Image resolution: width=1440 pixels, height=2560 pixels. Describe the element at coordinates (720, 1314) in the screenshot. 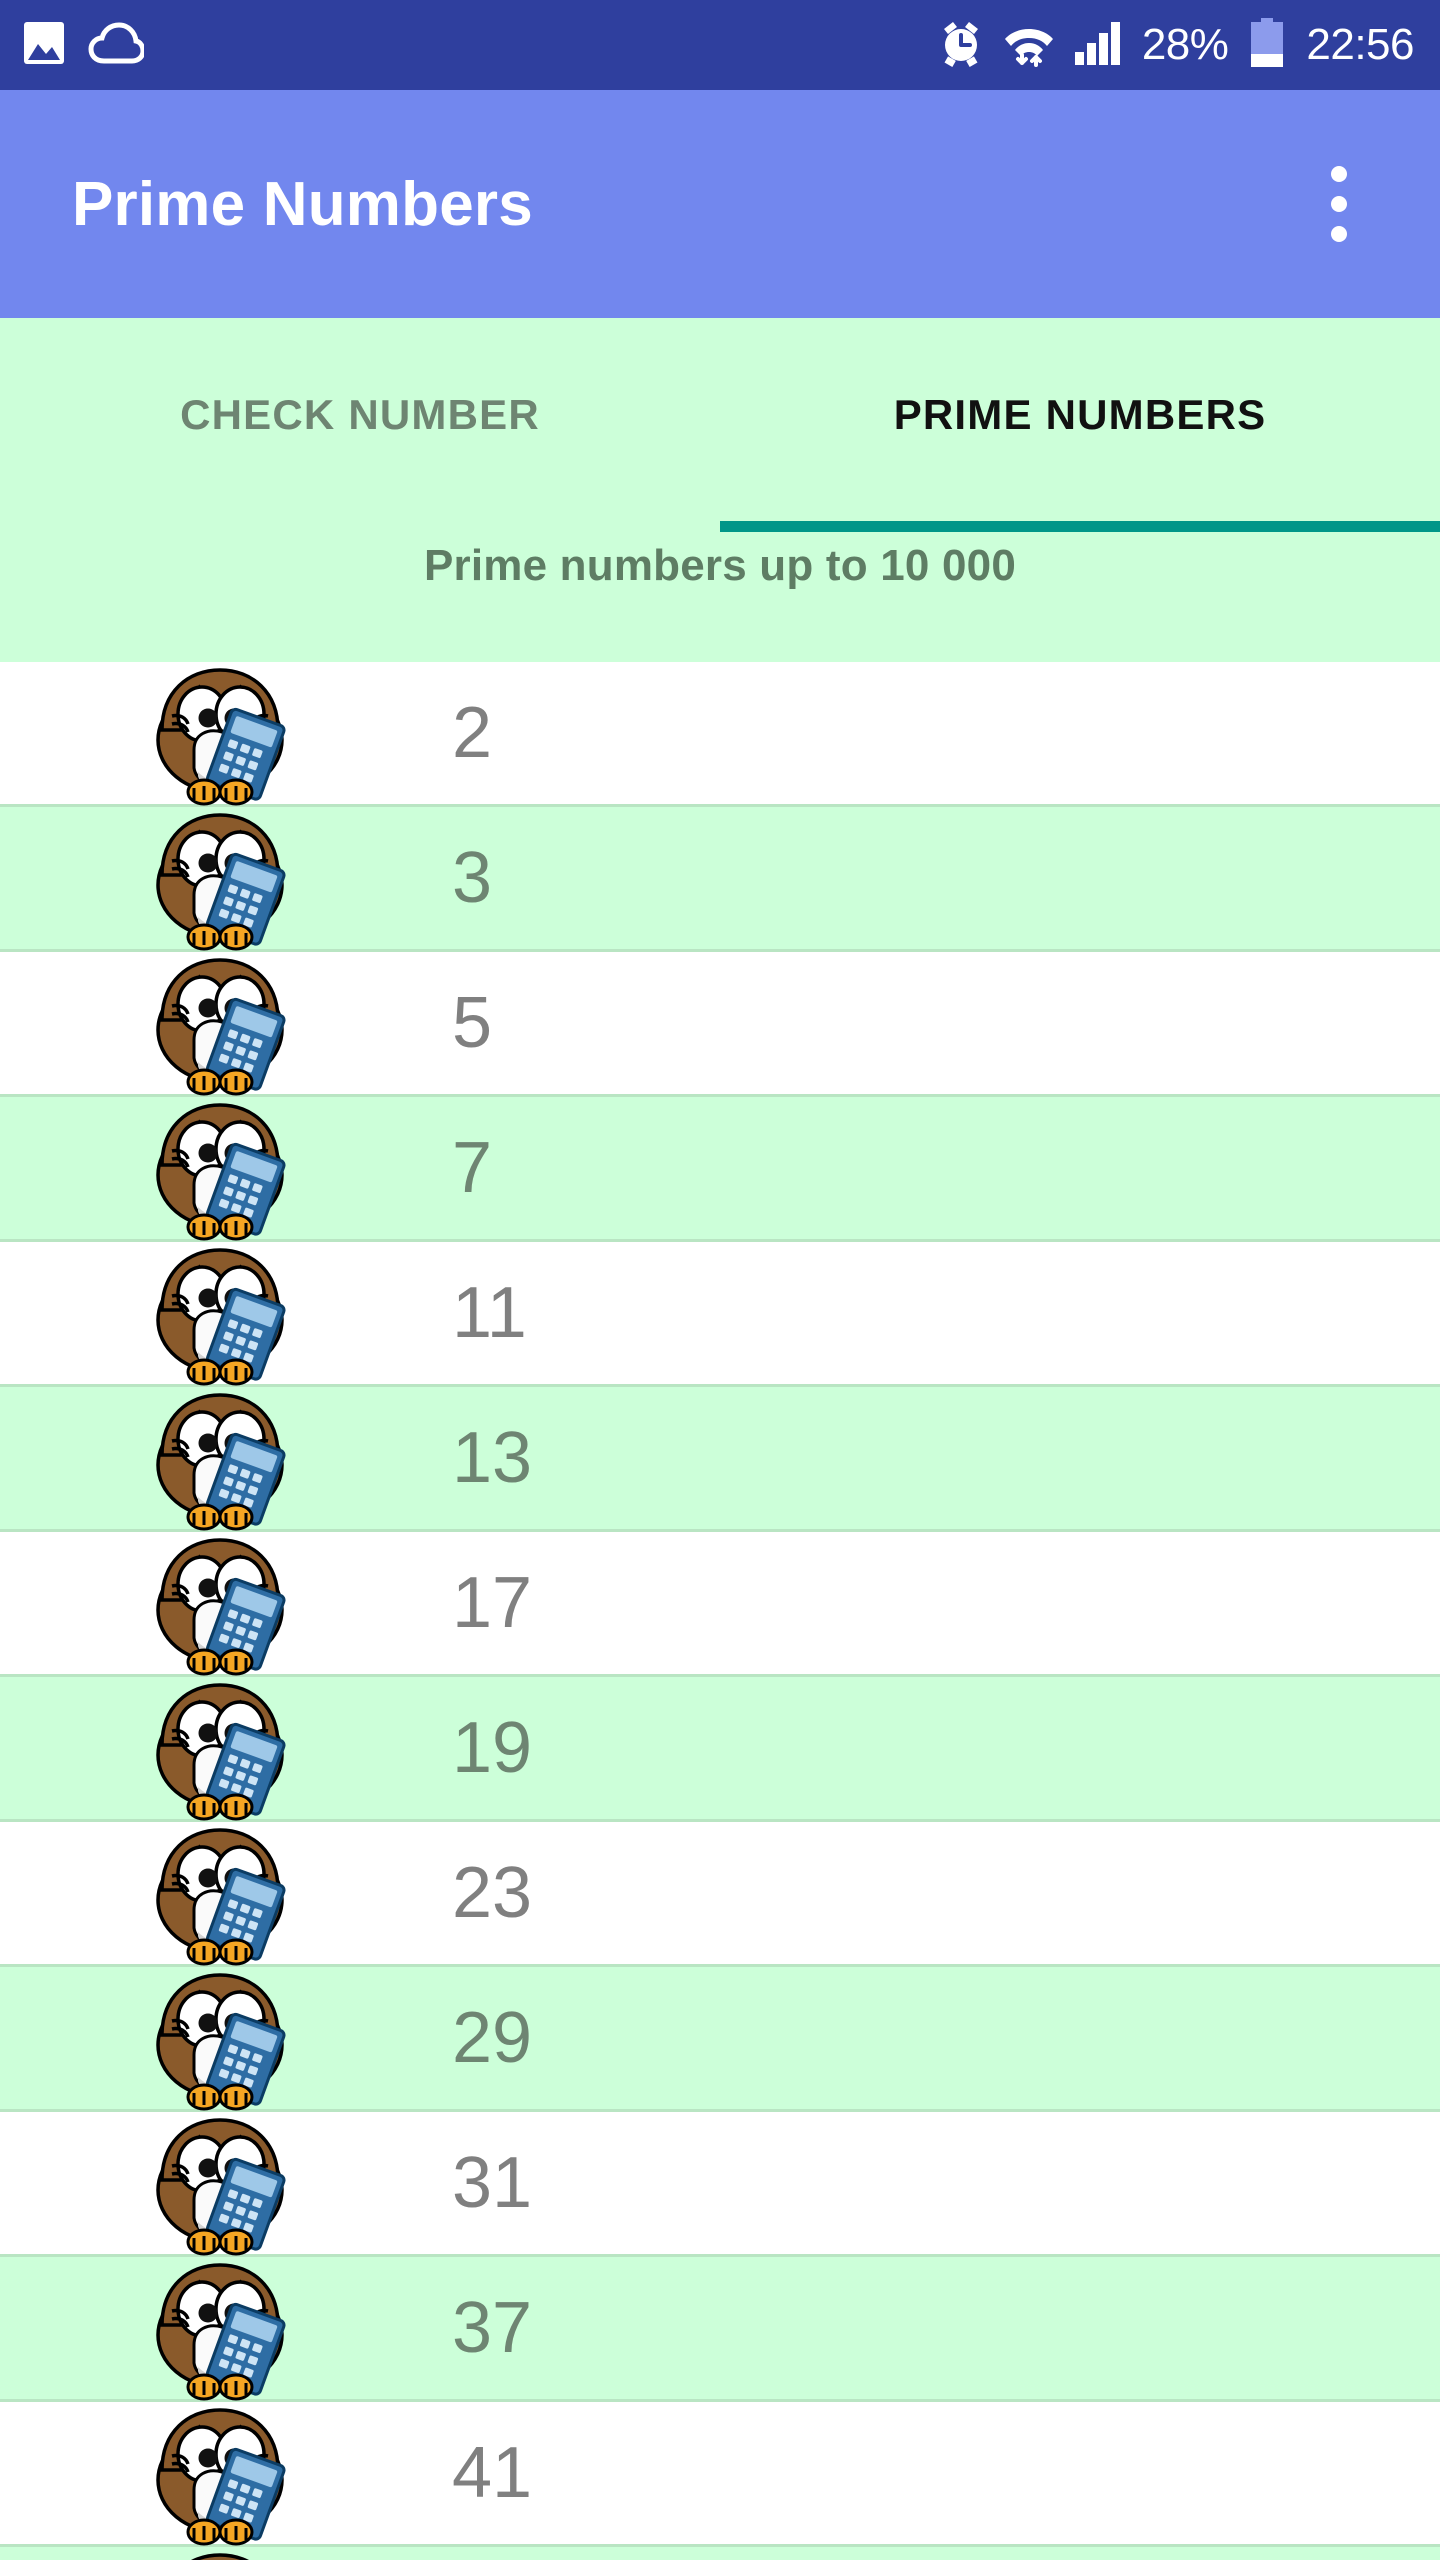

I see `list-item: 11` at that location.